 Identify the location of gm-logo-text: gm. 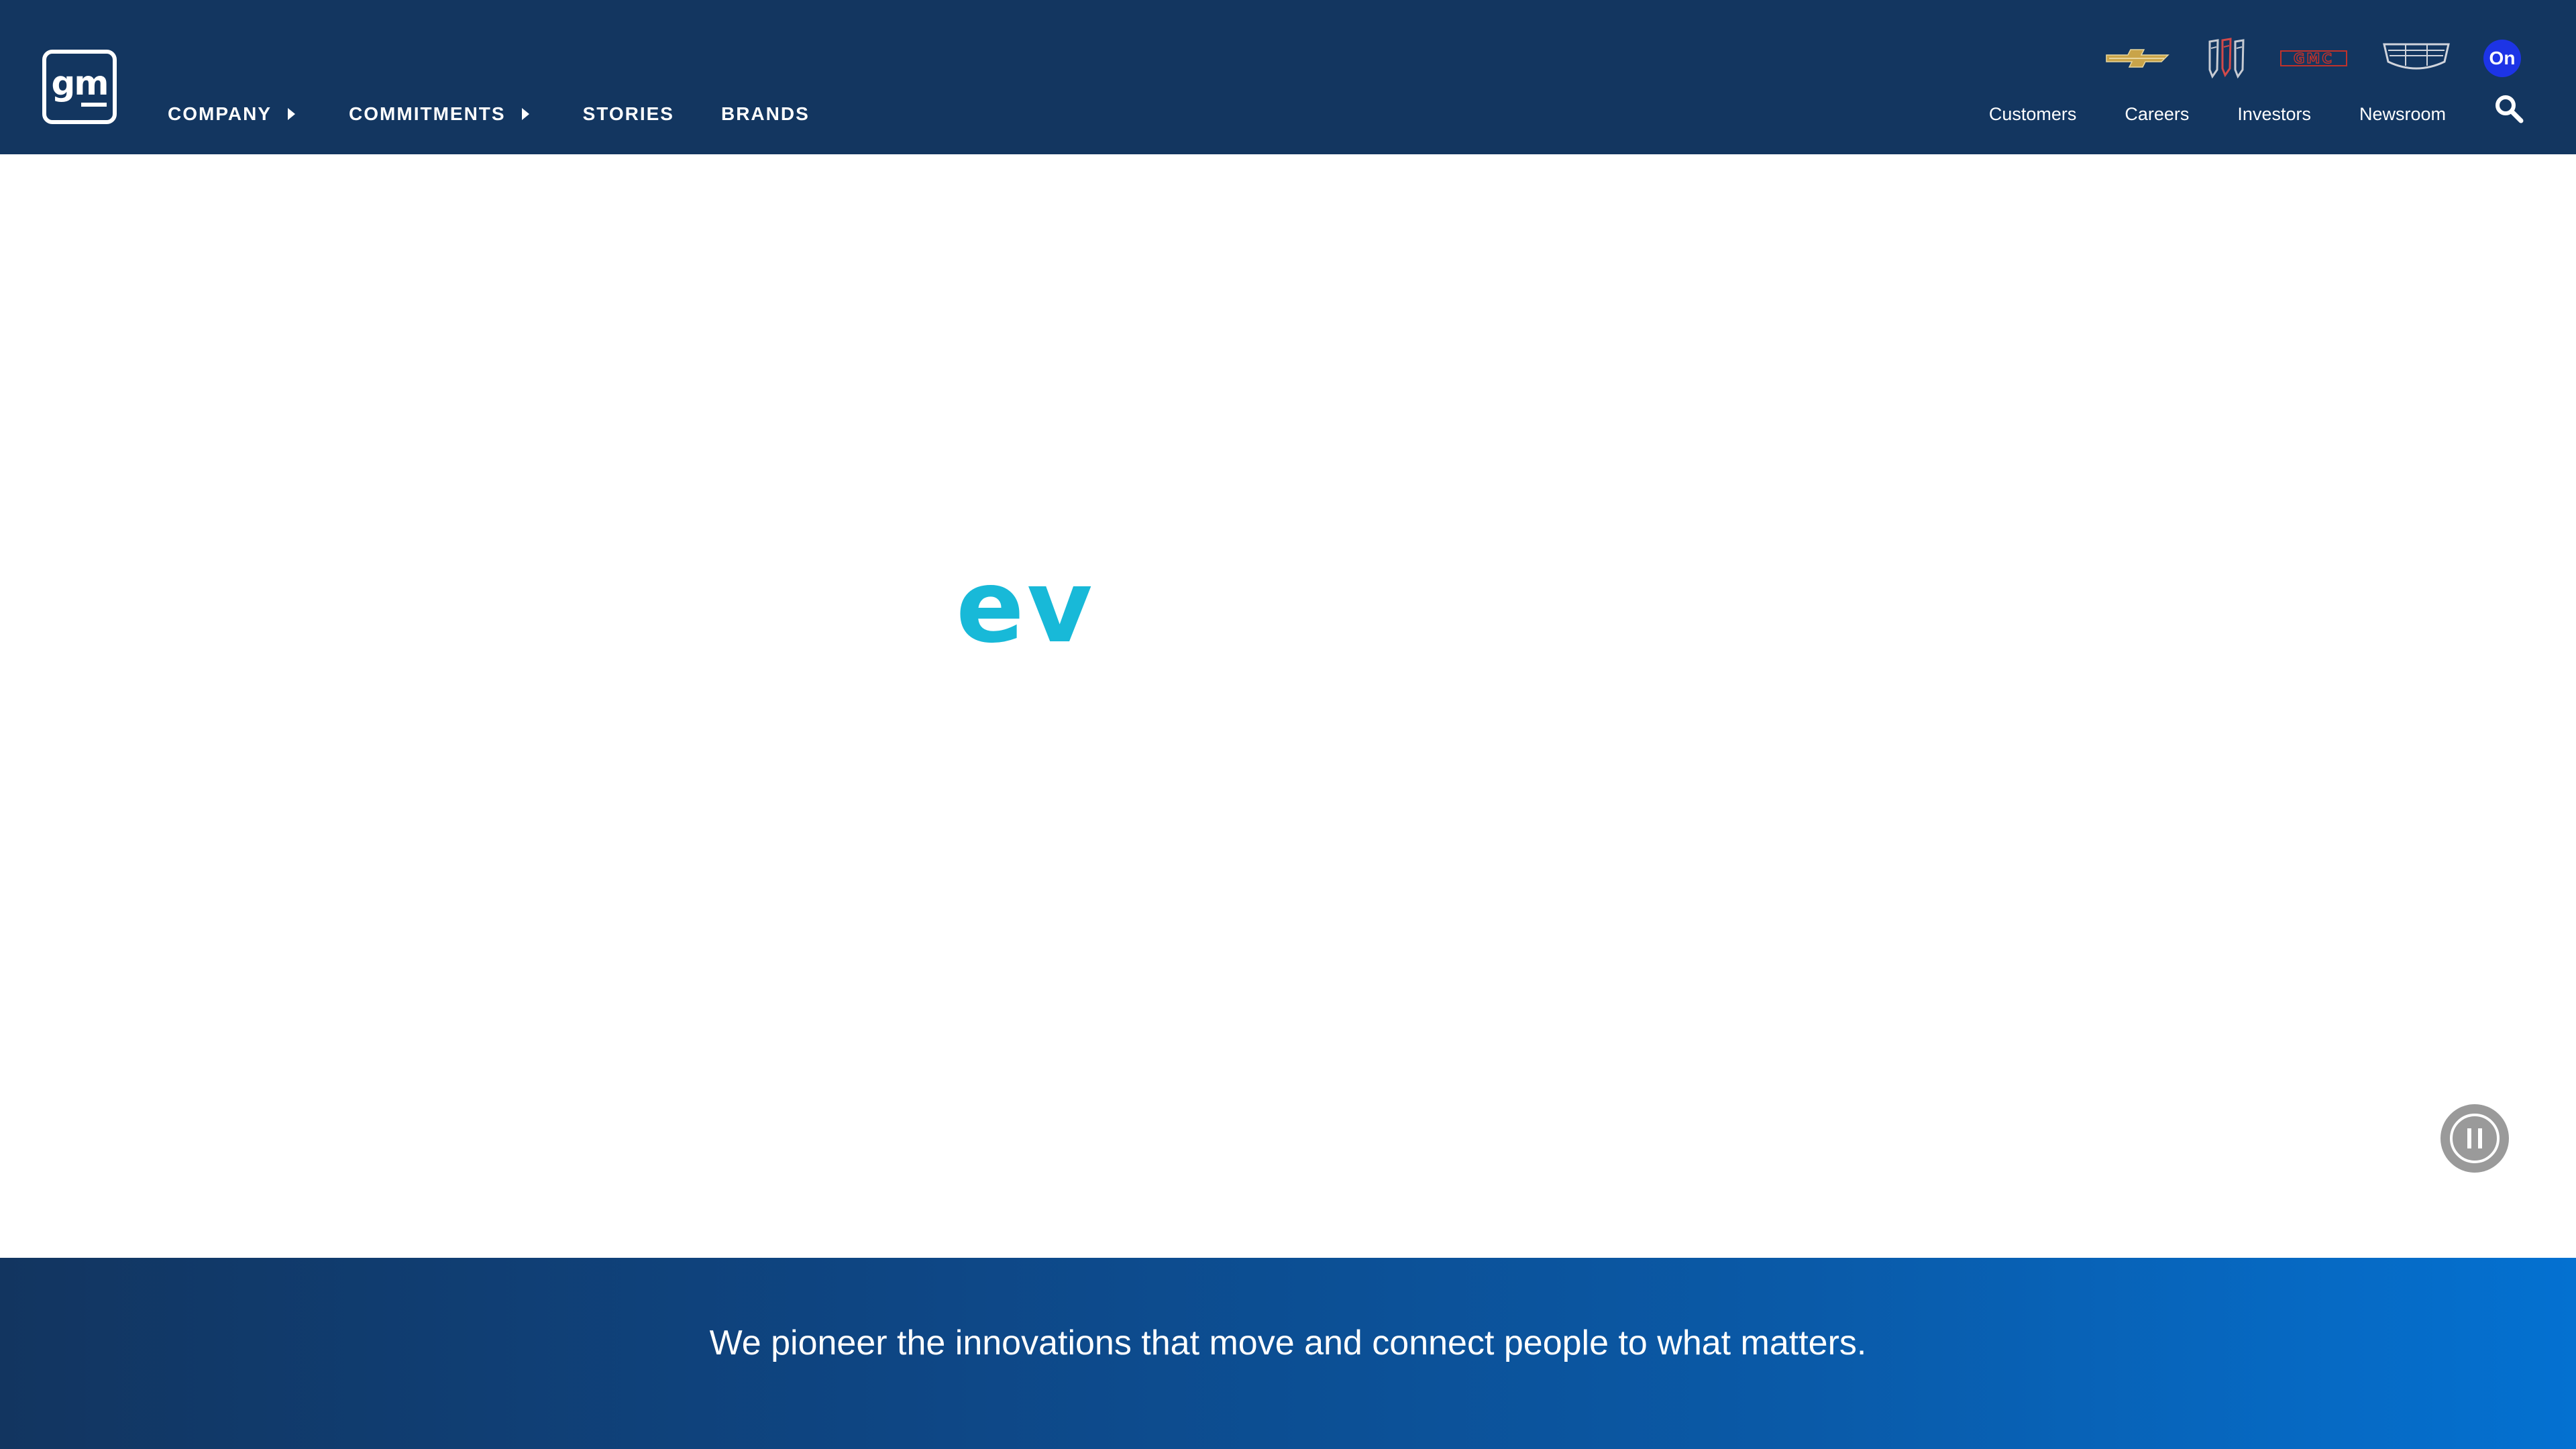
(80, 83).